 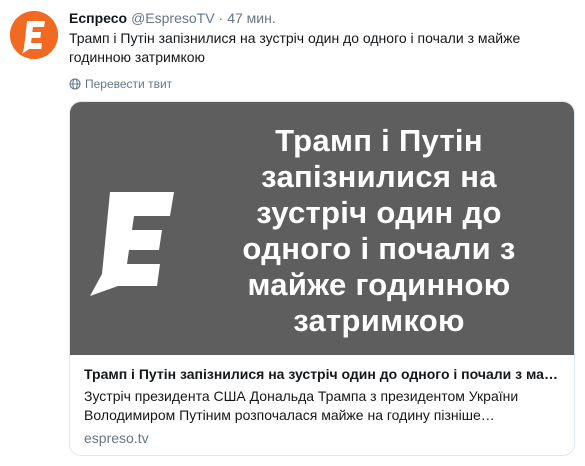 I want to click on tweet-timestamp: 47 мин., so click(x=251, y=18).